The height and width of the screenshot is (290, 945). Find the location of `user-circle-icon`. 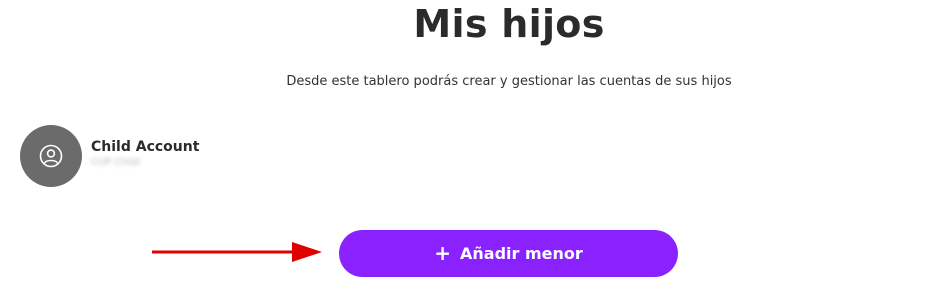

user-circle-icon is located at coordinates (51, 156).